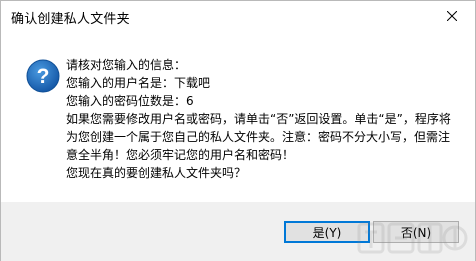 The width and height of the screenshot is (476, 261). What do you see at coordinates (412, 238) in the screenshot?
I see `watermark-logo` at bounding box center [412, 238].